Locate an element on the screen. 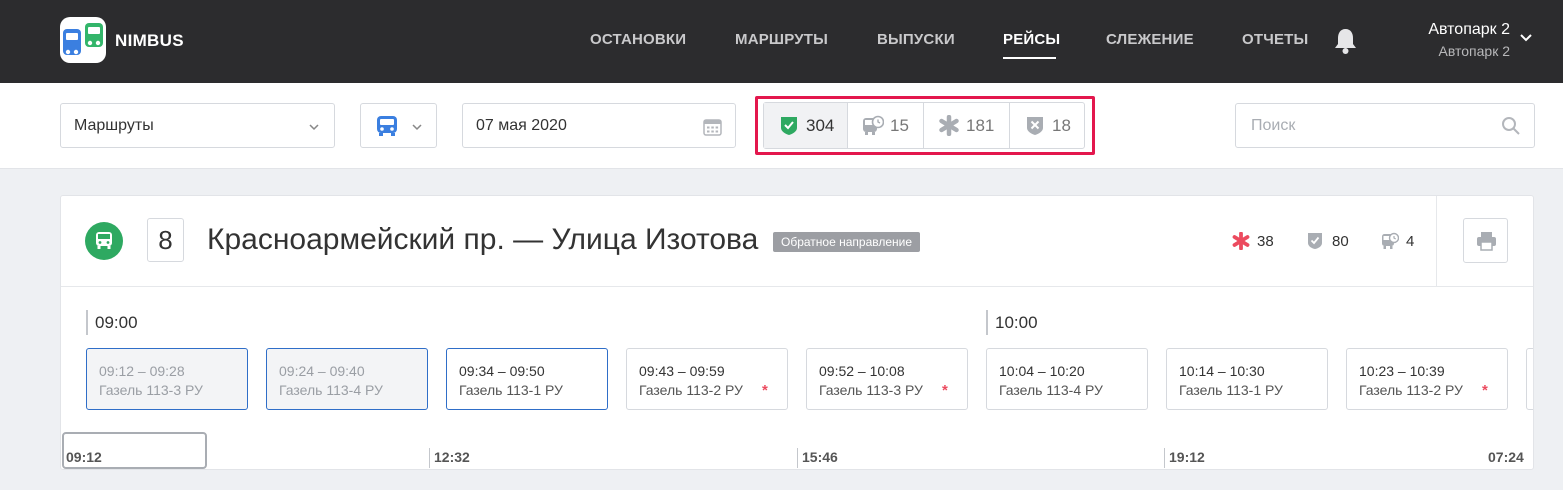  nav-tracking: СЛЕЖЕНИЕ is located at coordinates (1150, 39).